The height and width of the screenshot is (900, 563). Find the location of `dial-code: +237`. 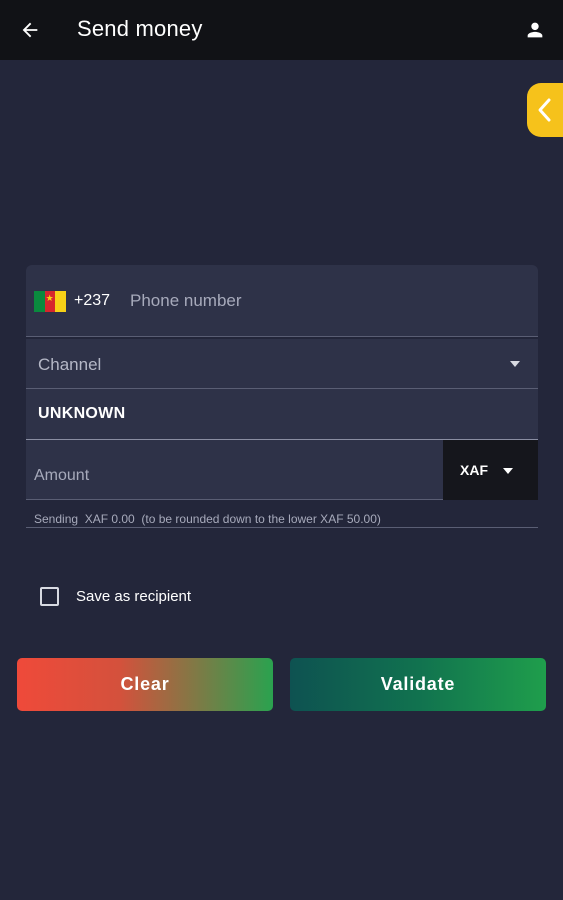

dial-code: +237 is located at coordinates (92, 301).